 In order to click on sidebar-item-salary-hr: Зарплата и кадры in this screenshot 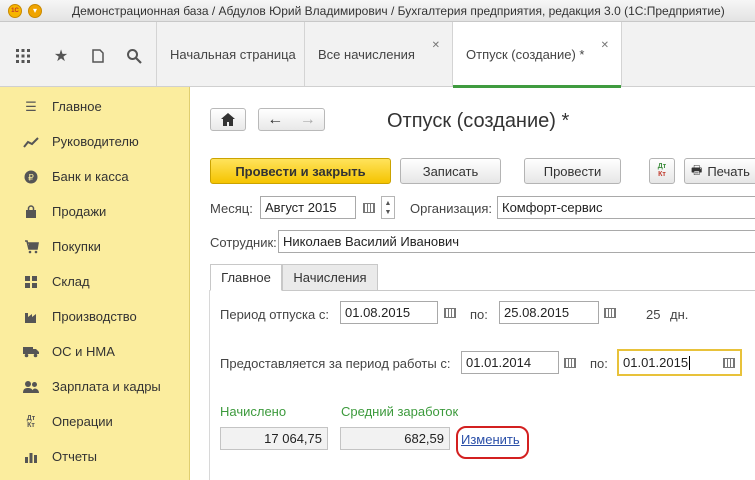, I will do `click(95, 386)`.